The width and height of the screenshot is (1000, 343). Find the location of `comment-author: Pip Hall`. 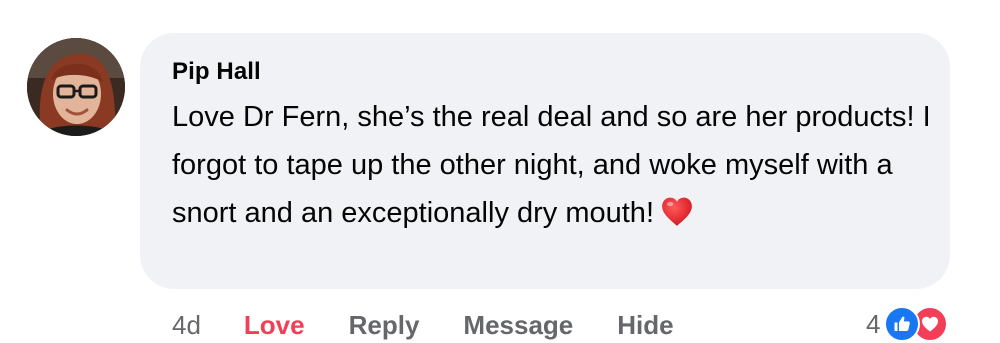

comment-author: Pip Hall is located at coordinates (216, 72).